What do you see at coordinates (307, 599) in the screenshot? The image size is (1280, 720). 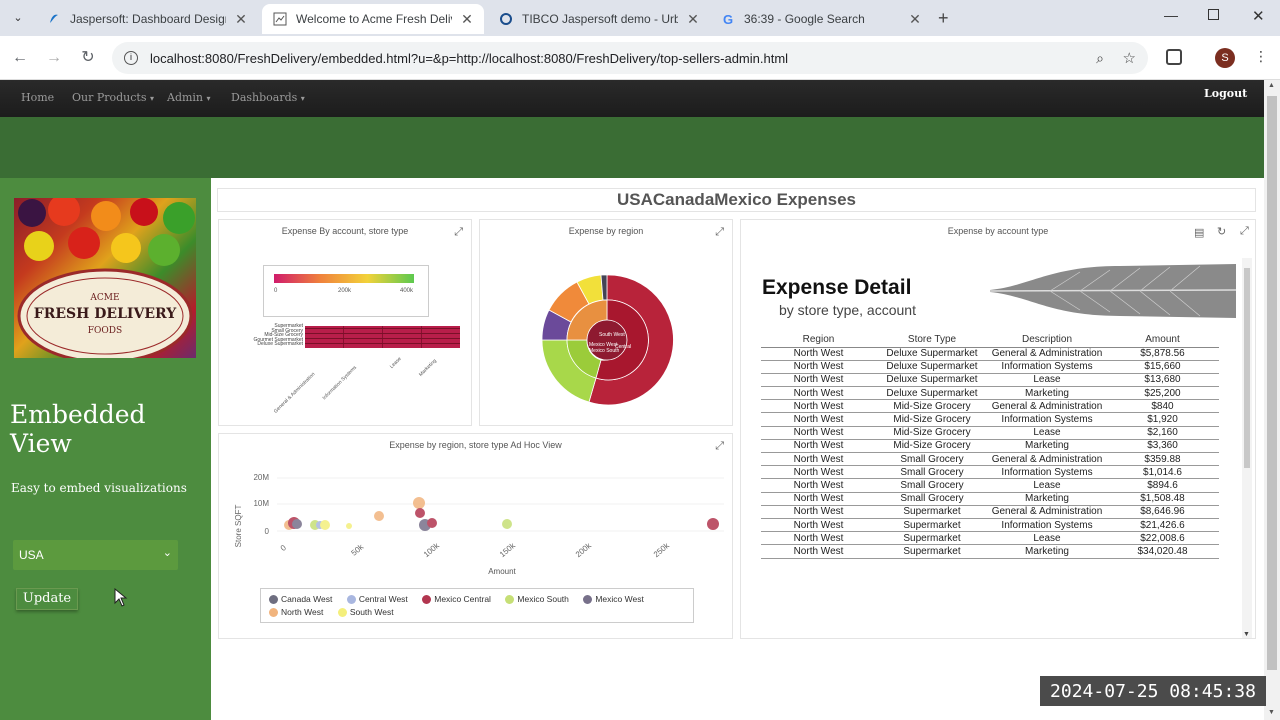 I see `legend-label: Canada West` at bounding box center [307, 599].